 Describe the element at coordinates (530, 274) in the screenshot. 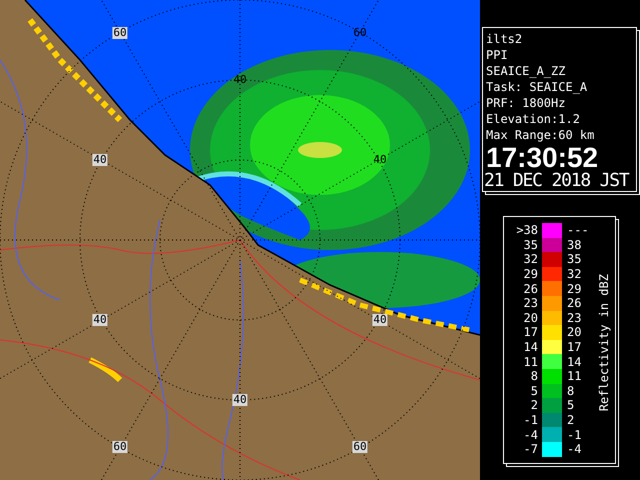

I see `legend-low-value: 29` at that location.